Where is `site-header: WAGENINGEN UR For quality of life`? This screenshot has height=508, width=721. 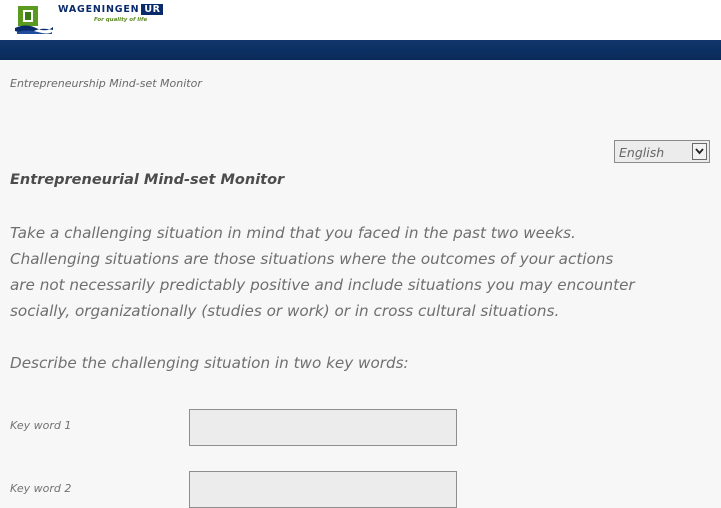
site-header: WAGENINGEN UR For quality of life is located at coordinates (360, 20).